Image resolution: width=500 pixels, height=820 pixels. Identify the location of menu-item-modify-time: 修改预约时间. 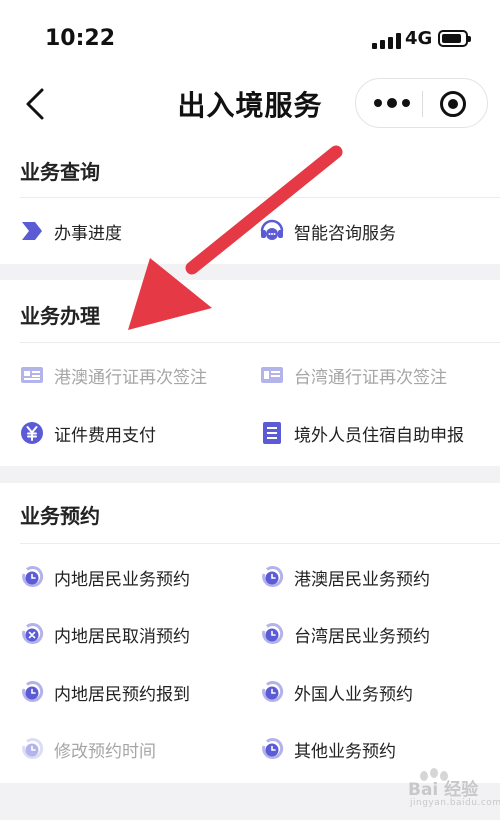
(88, 749).